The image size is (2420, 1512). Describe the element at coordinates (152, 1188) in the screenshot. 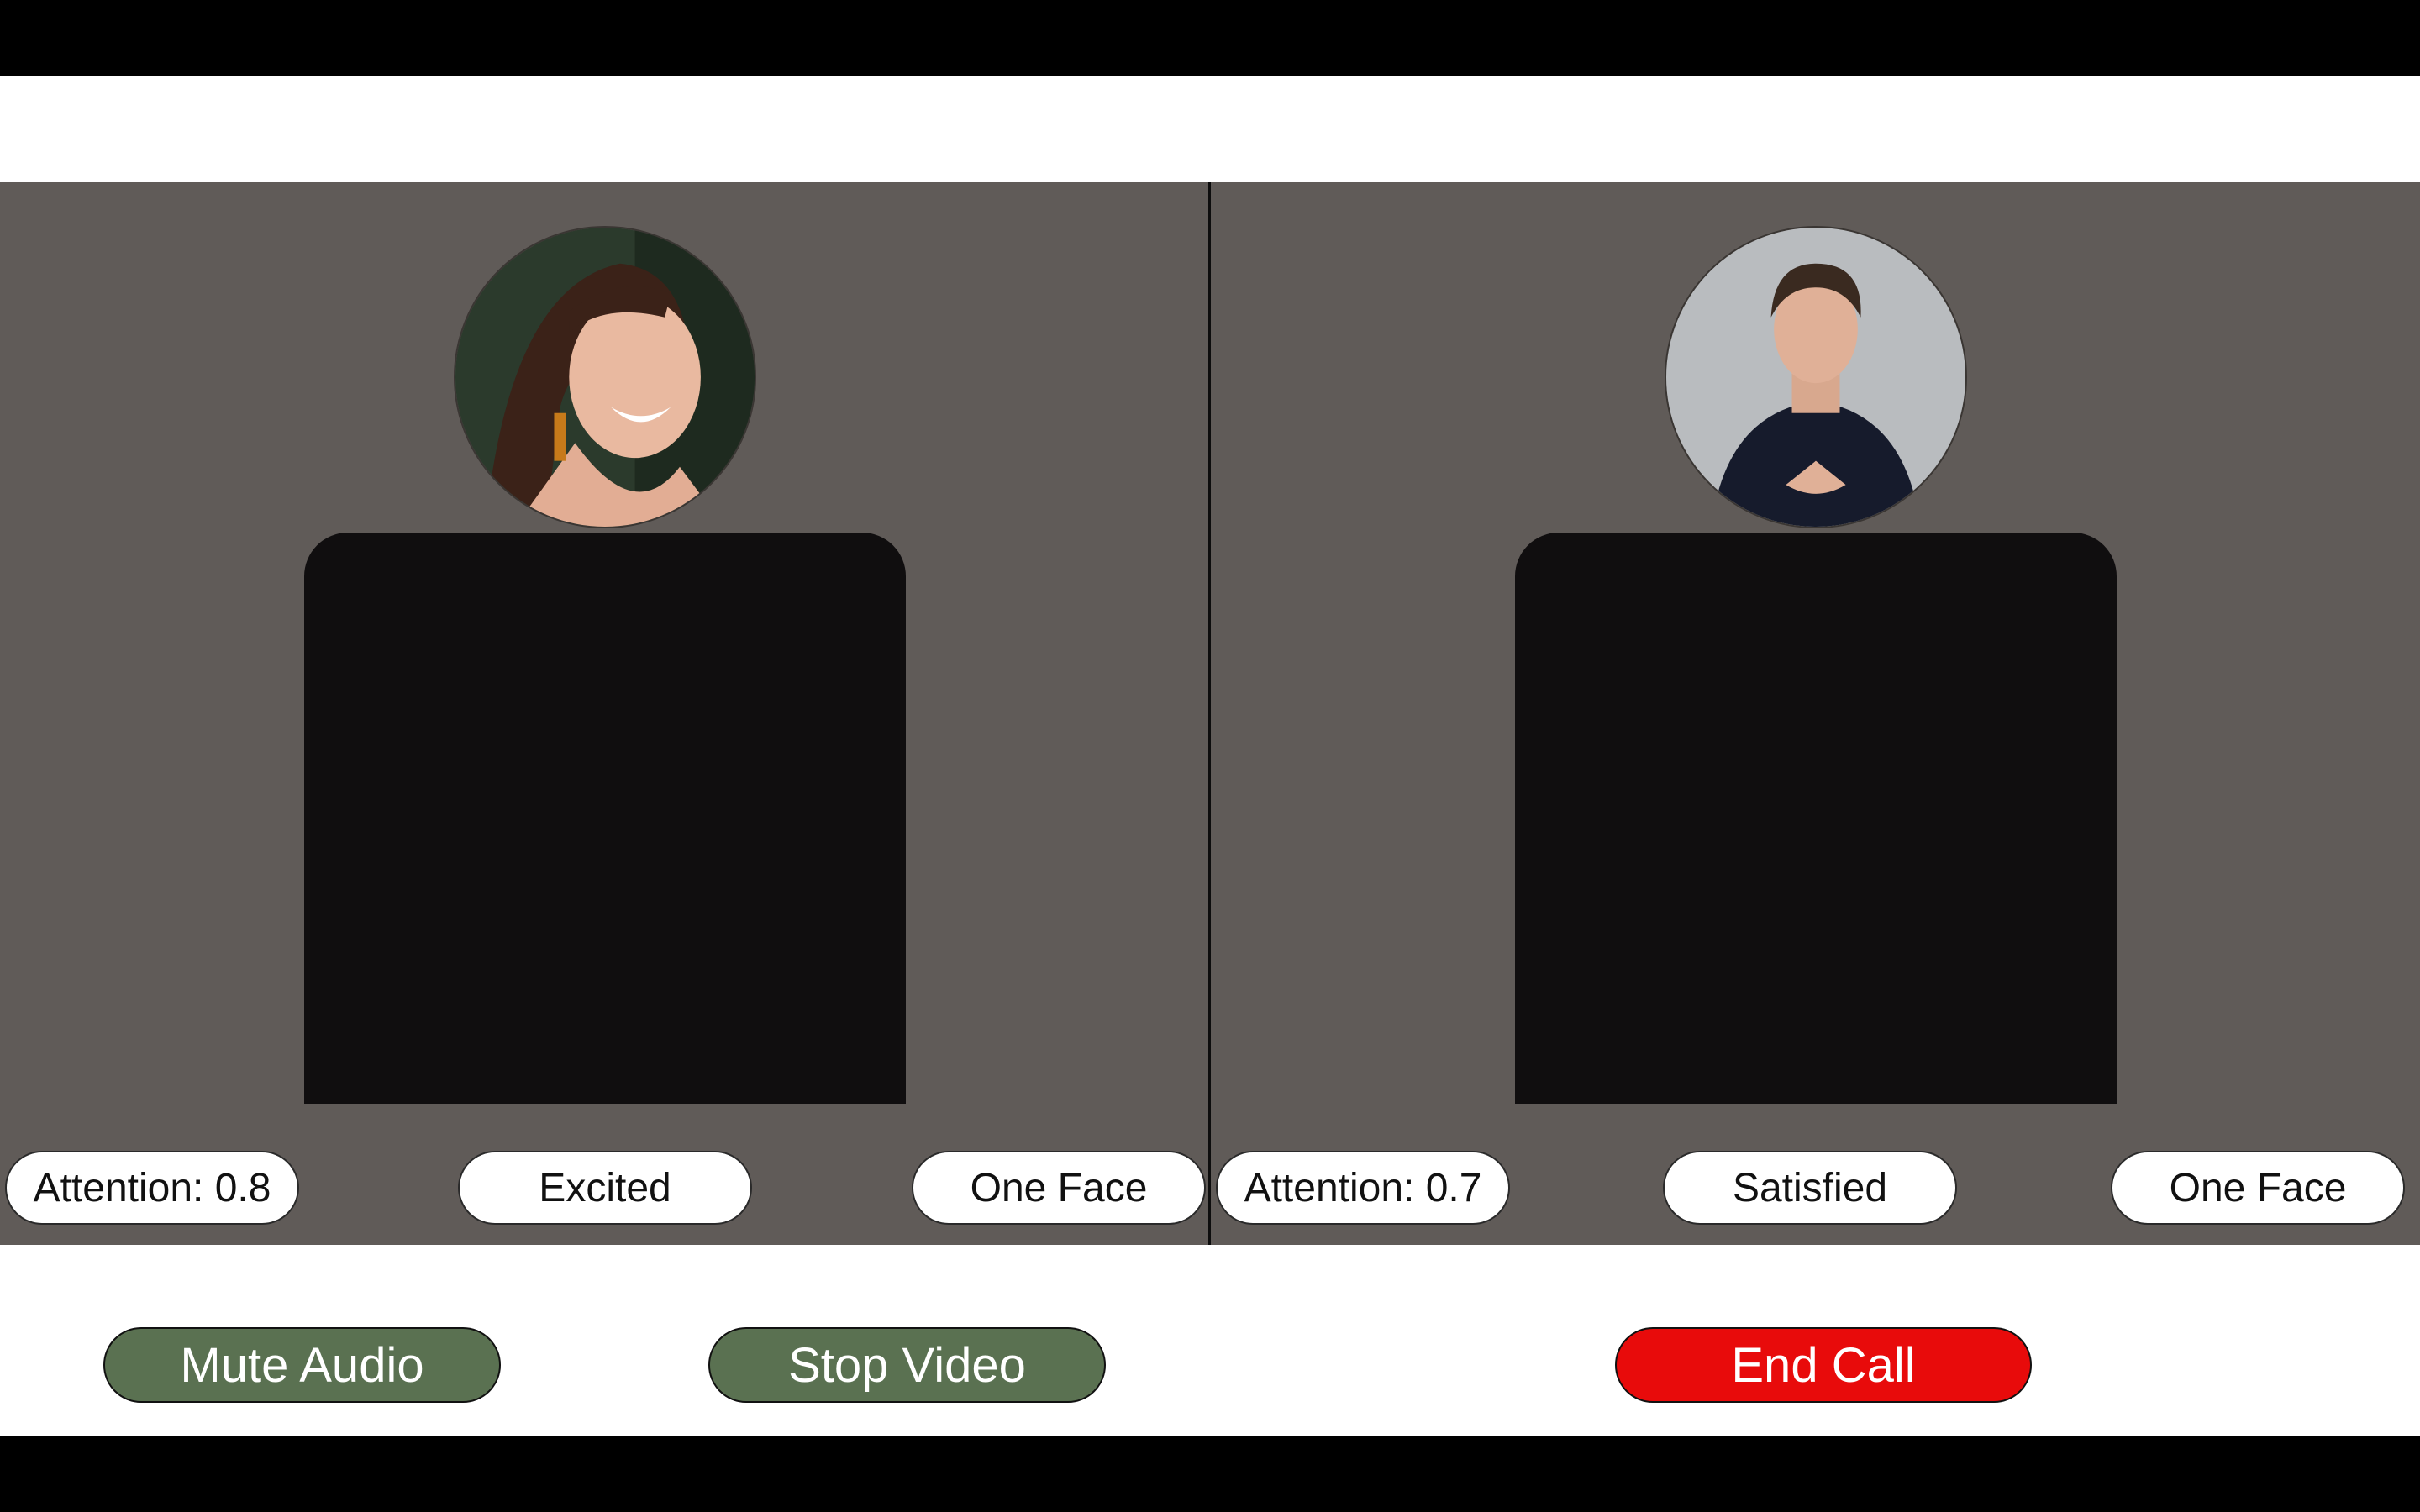

I see `attention-badge: Attention: 0.8` at that location.